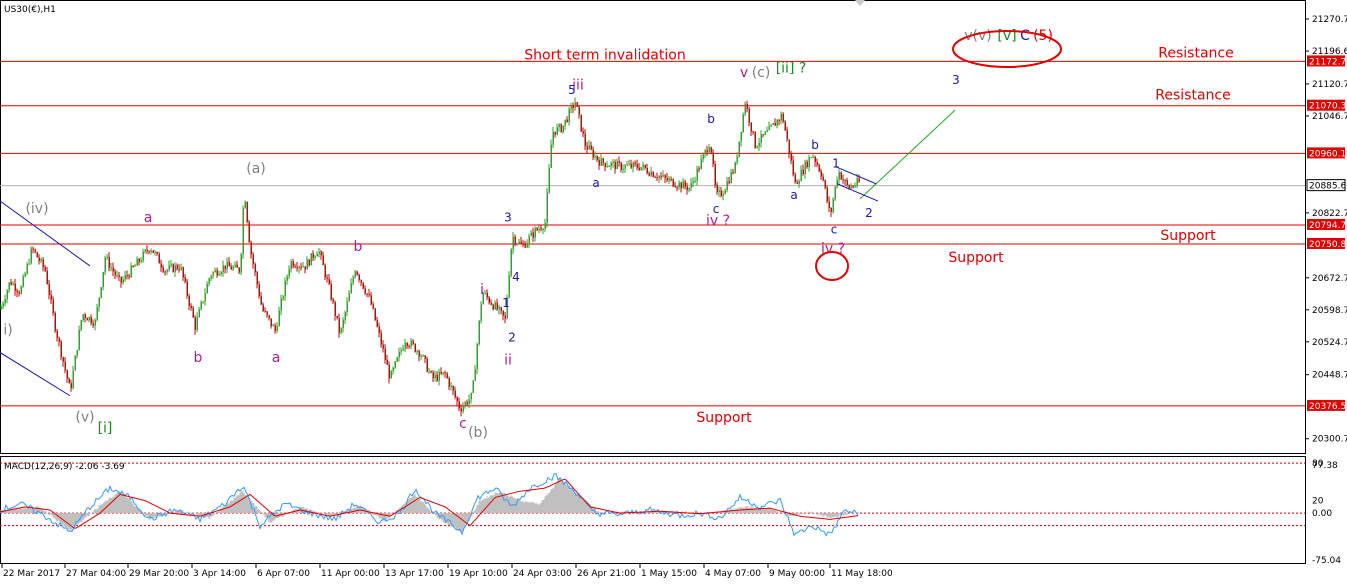 The width and height of the screenshot is (1347, 584). Describe the element at coordinates (1329, 85) in the screenshot. I see `y-tick-label: 21120.7` at that location.